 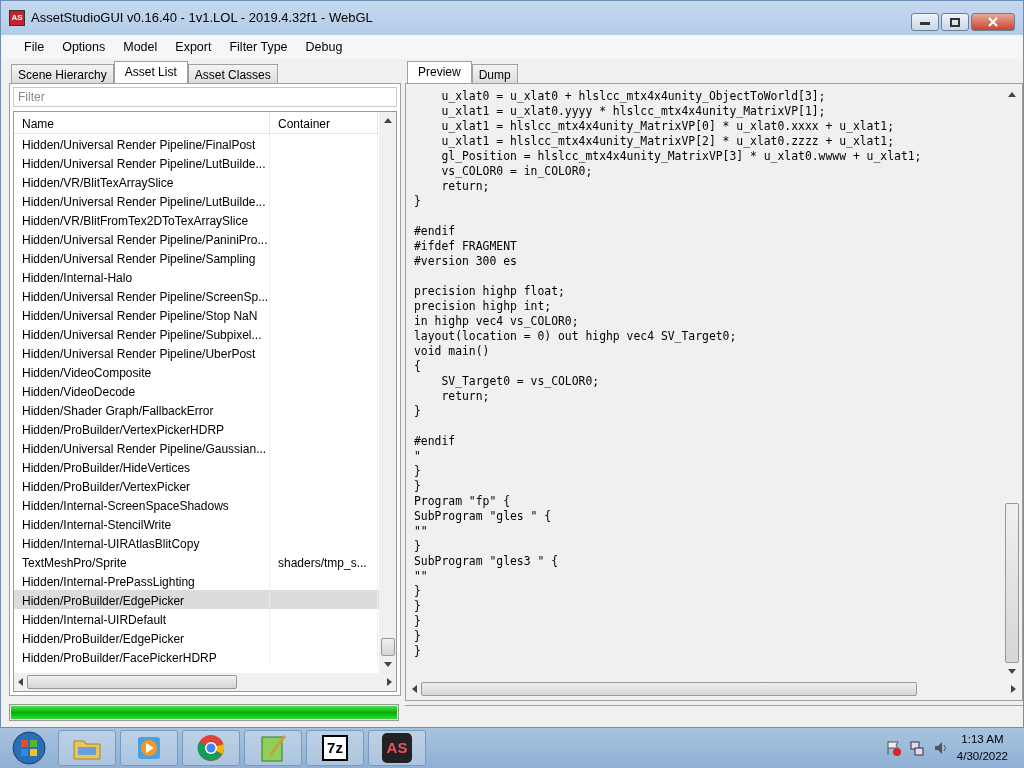 I want to click on close-button, so click(x=993, y=22).